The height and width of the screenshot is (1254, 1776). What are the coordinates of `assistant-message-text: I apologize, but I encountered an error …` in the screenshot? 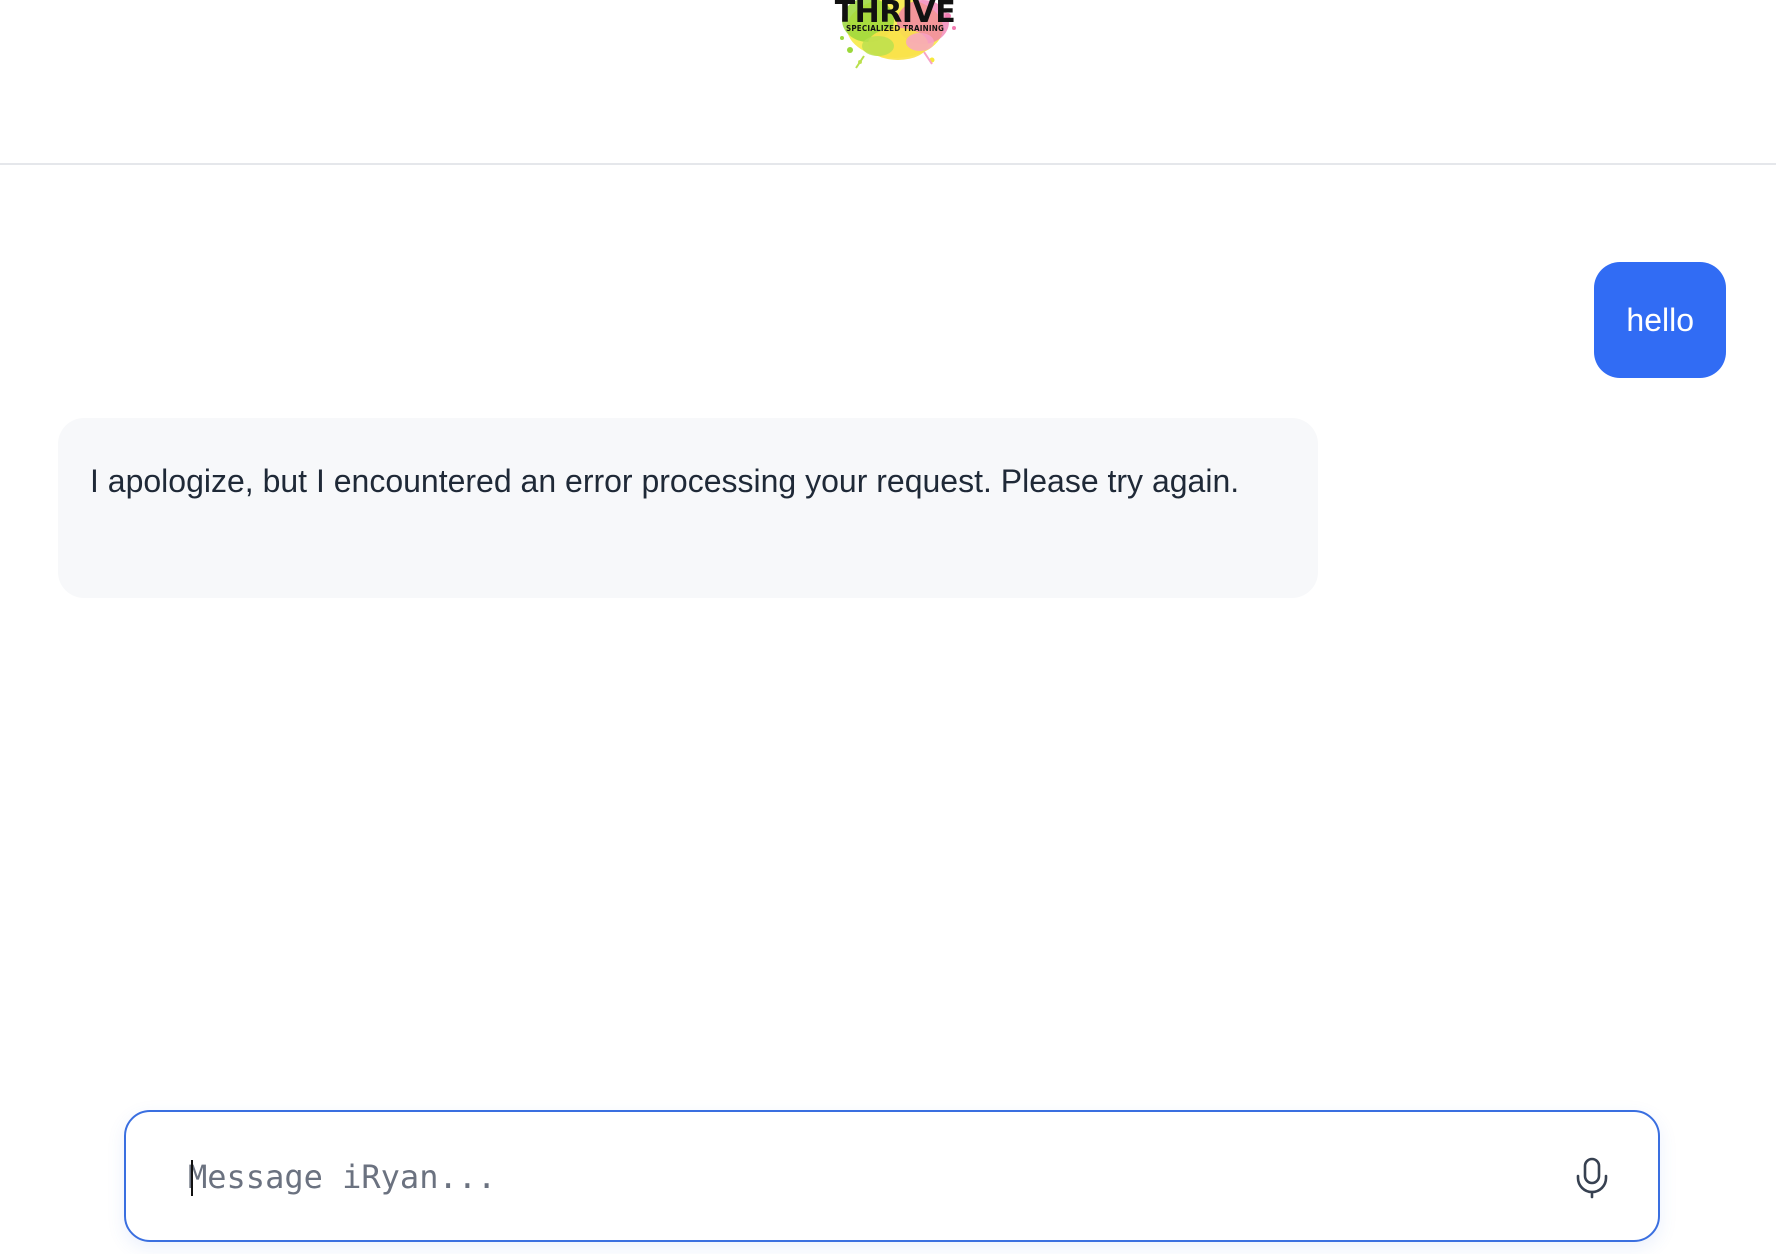 It's located at (665, 481).